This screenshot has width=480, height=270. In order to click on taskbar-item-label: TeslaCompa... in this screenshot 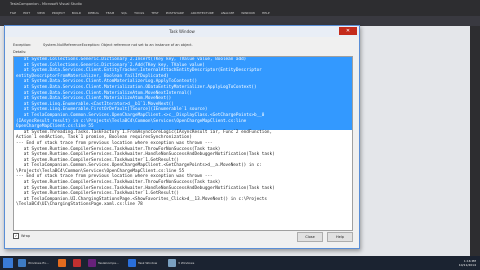, I will do `click(108, 263)`.